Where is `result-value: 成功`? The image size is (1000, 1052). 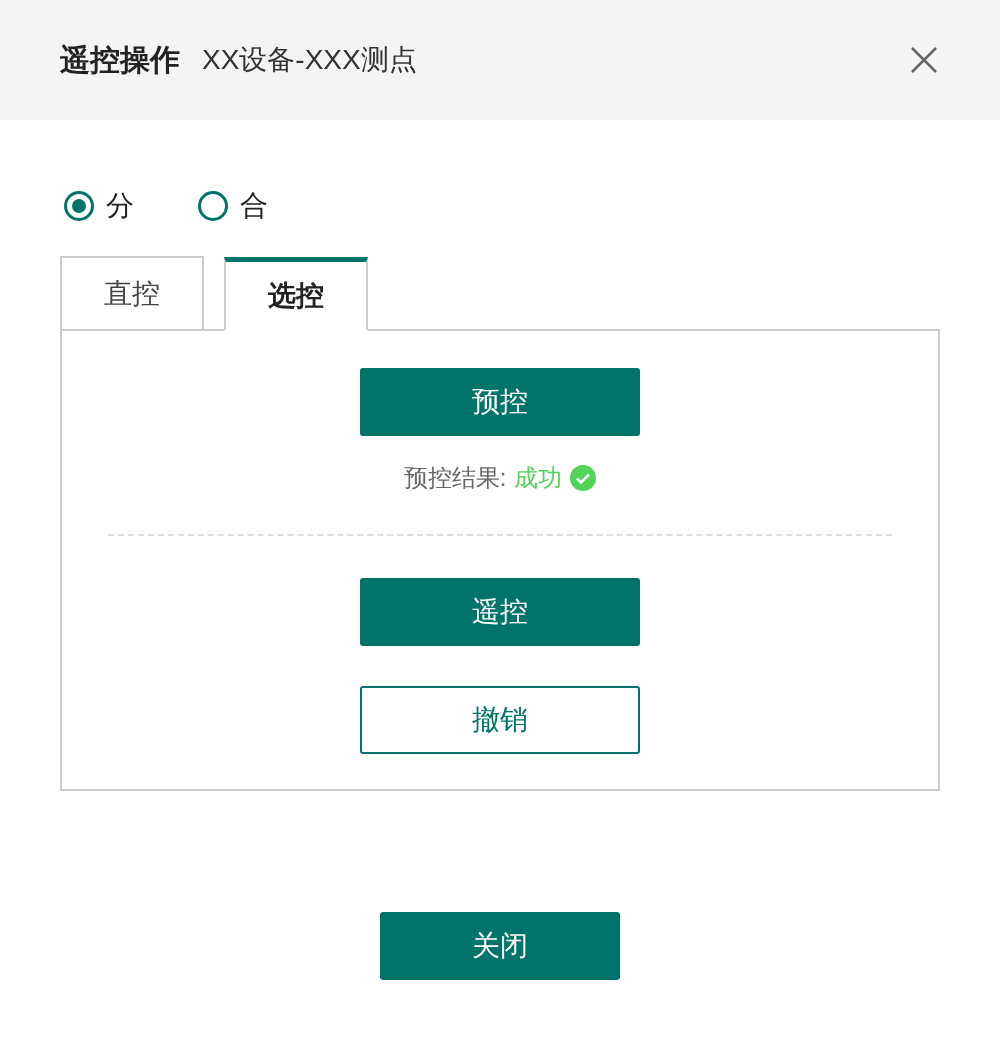
result-value: 成功 is located at coordinates (538, 478).